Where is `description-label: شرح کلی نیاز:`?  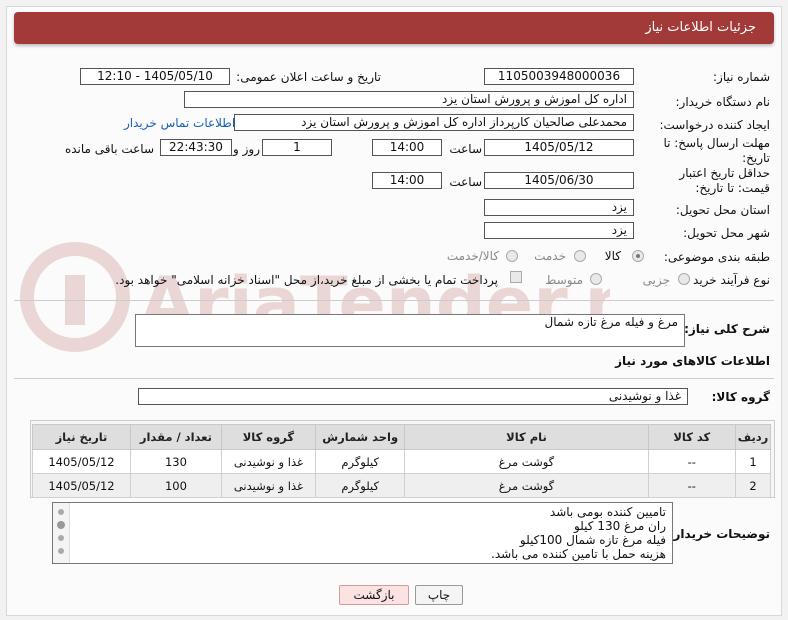 description-label: شرح کلی نیاز: is located at coordinates (727, 329).